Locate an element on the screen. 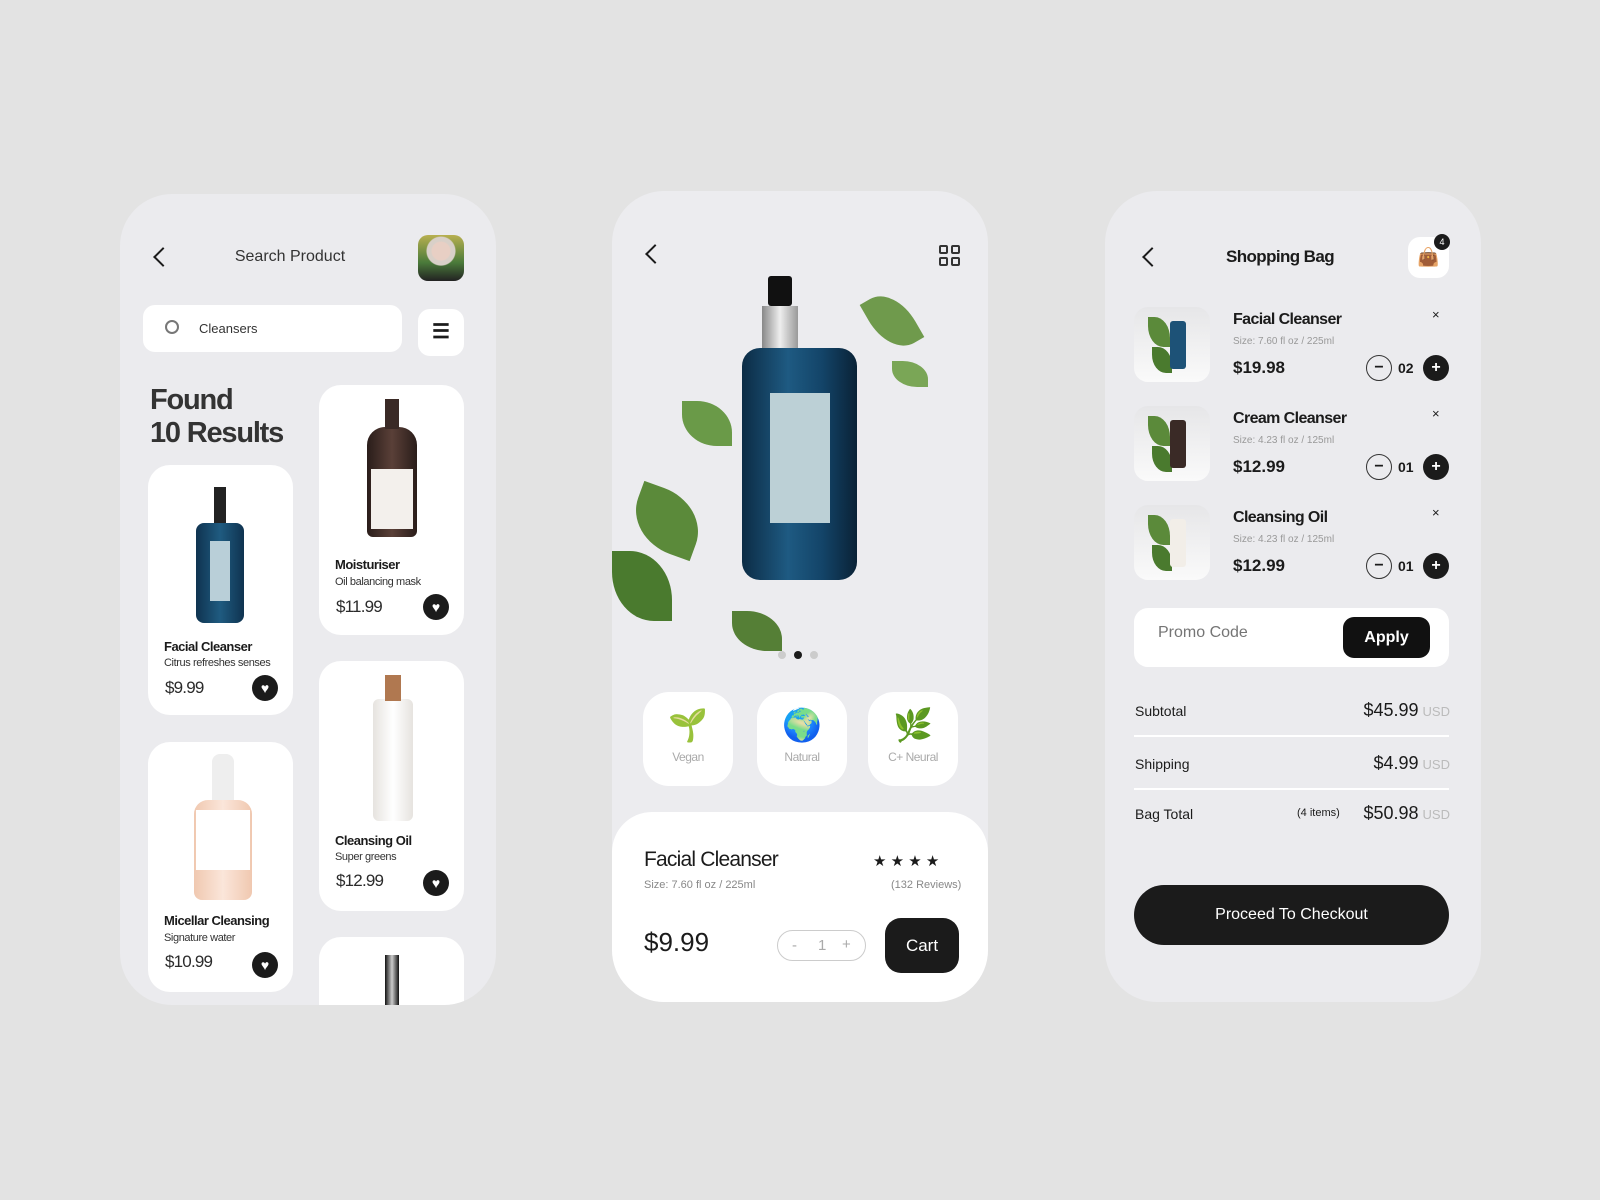  earth-lotus-icon: 🌍 is located at coordinates (802, 725).